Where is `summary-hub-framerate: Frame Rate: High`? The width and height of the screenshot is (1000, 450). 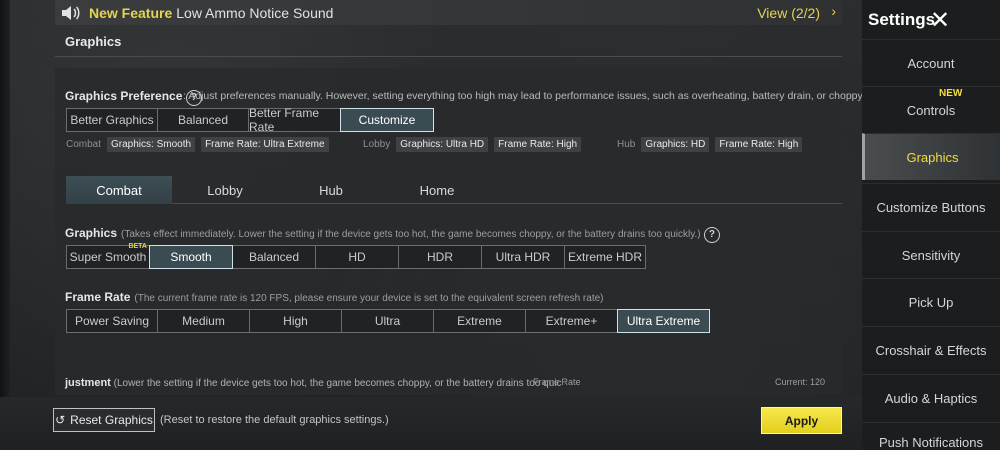 summary-hub-framerate: Frame Rate: High is located at coordinates (759, 144).